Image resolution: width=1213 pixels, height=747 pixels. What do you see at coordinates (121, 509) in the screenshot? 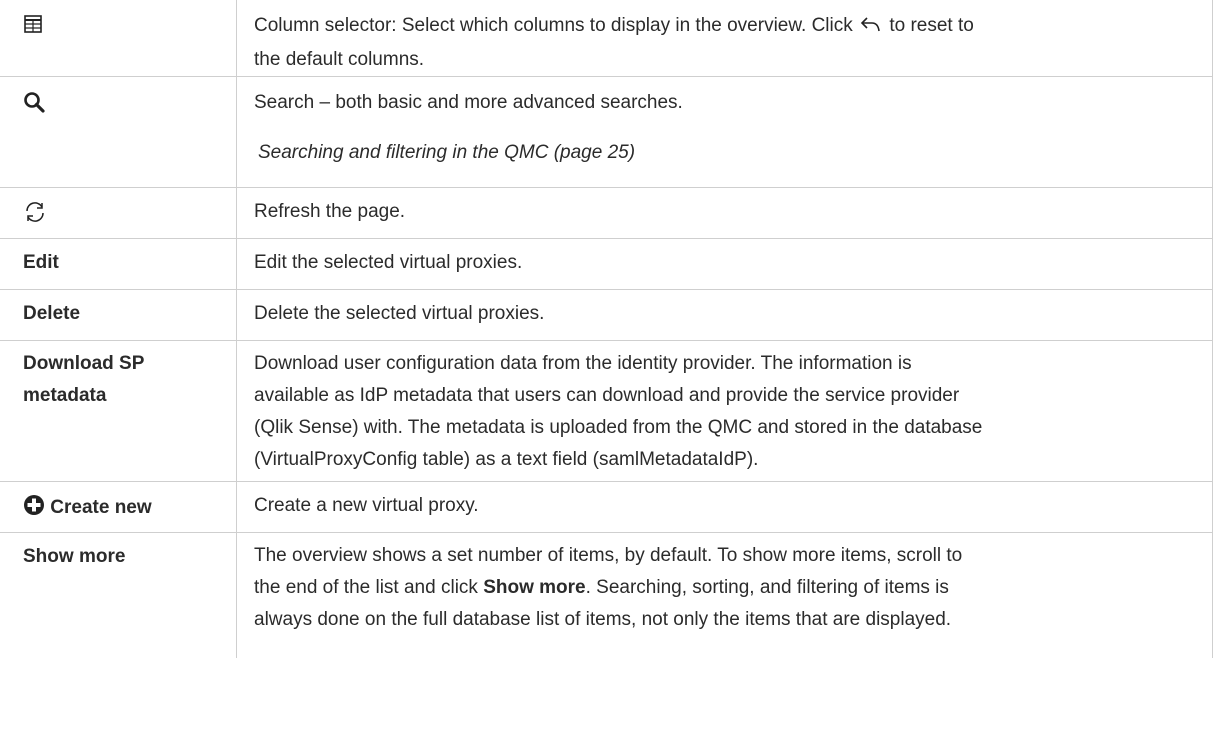
I see `create-new-label: Create new` at bounding box center [121, 509].